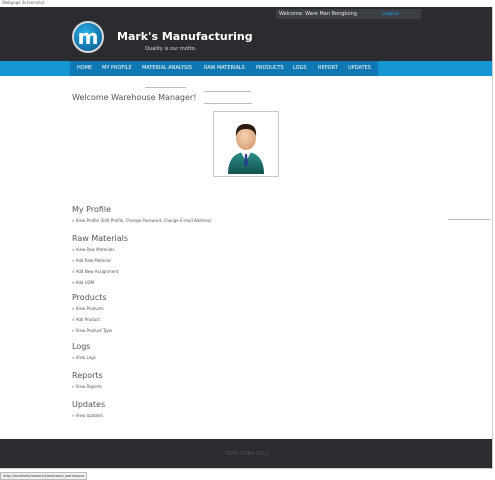 The width and height of the screenshot is (495, 480). What do you see at coordinates (185, 36) in the screenshot?
I see `brand-name: Mark's Manufacturing` at bounding box center [185, 36].